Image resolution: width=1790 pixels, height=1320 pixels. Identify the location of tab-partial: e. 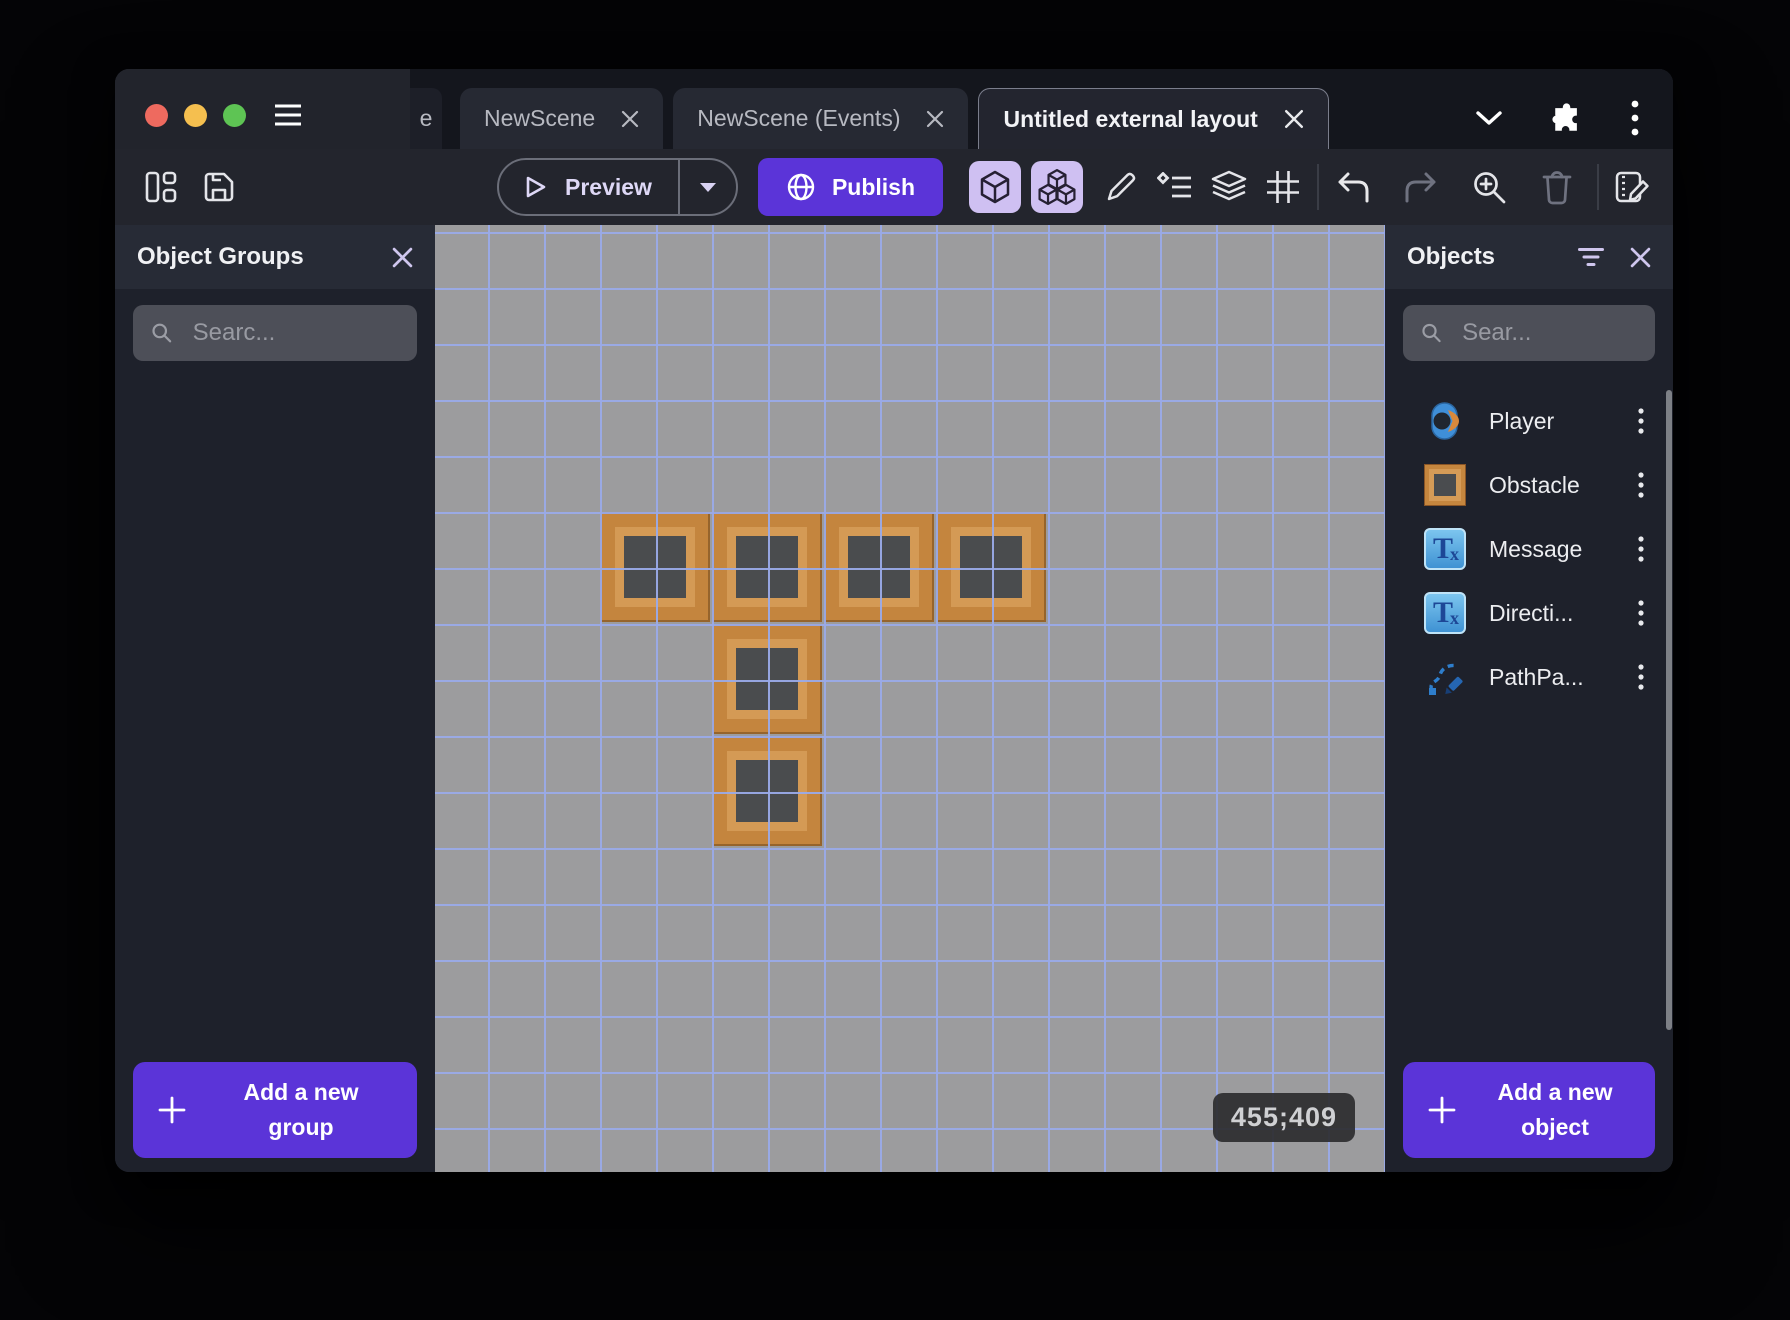
(426, 118).